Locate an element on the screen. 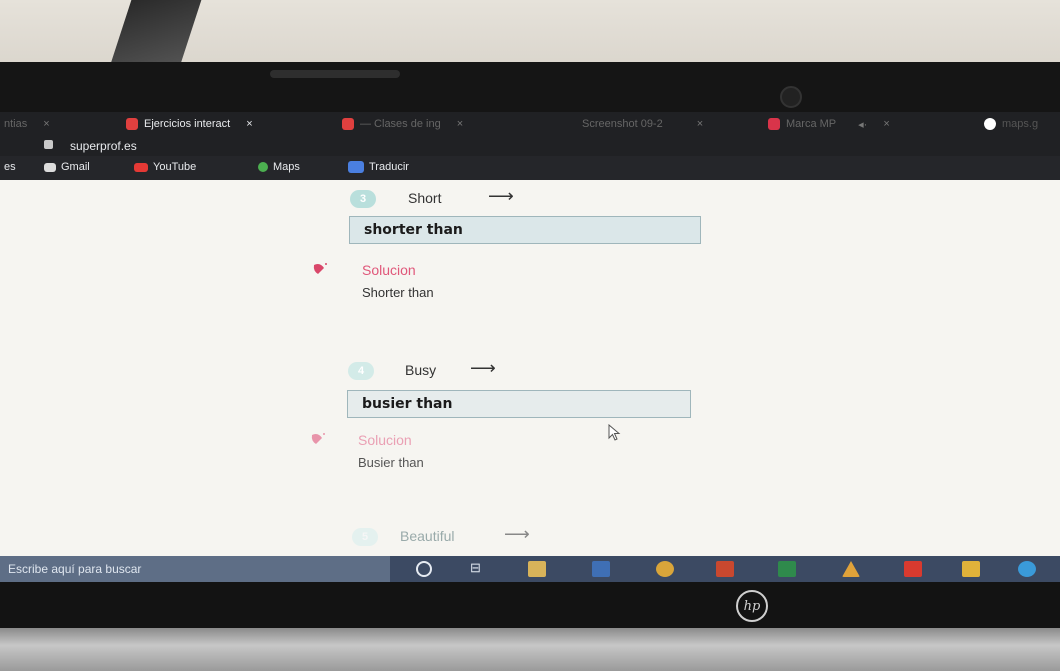  word-icon is located at coordinates (601, 569).